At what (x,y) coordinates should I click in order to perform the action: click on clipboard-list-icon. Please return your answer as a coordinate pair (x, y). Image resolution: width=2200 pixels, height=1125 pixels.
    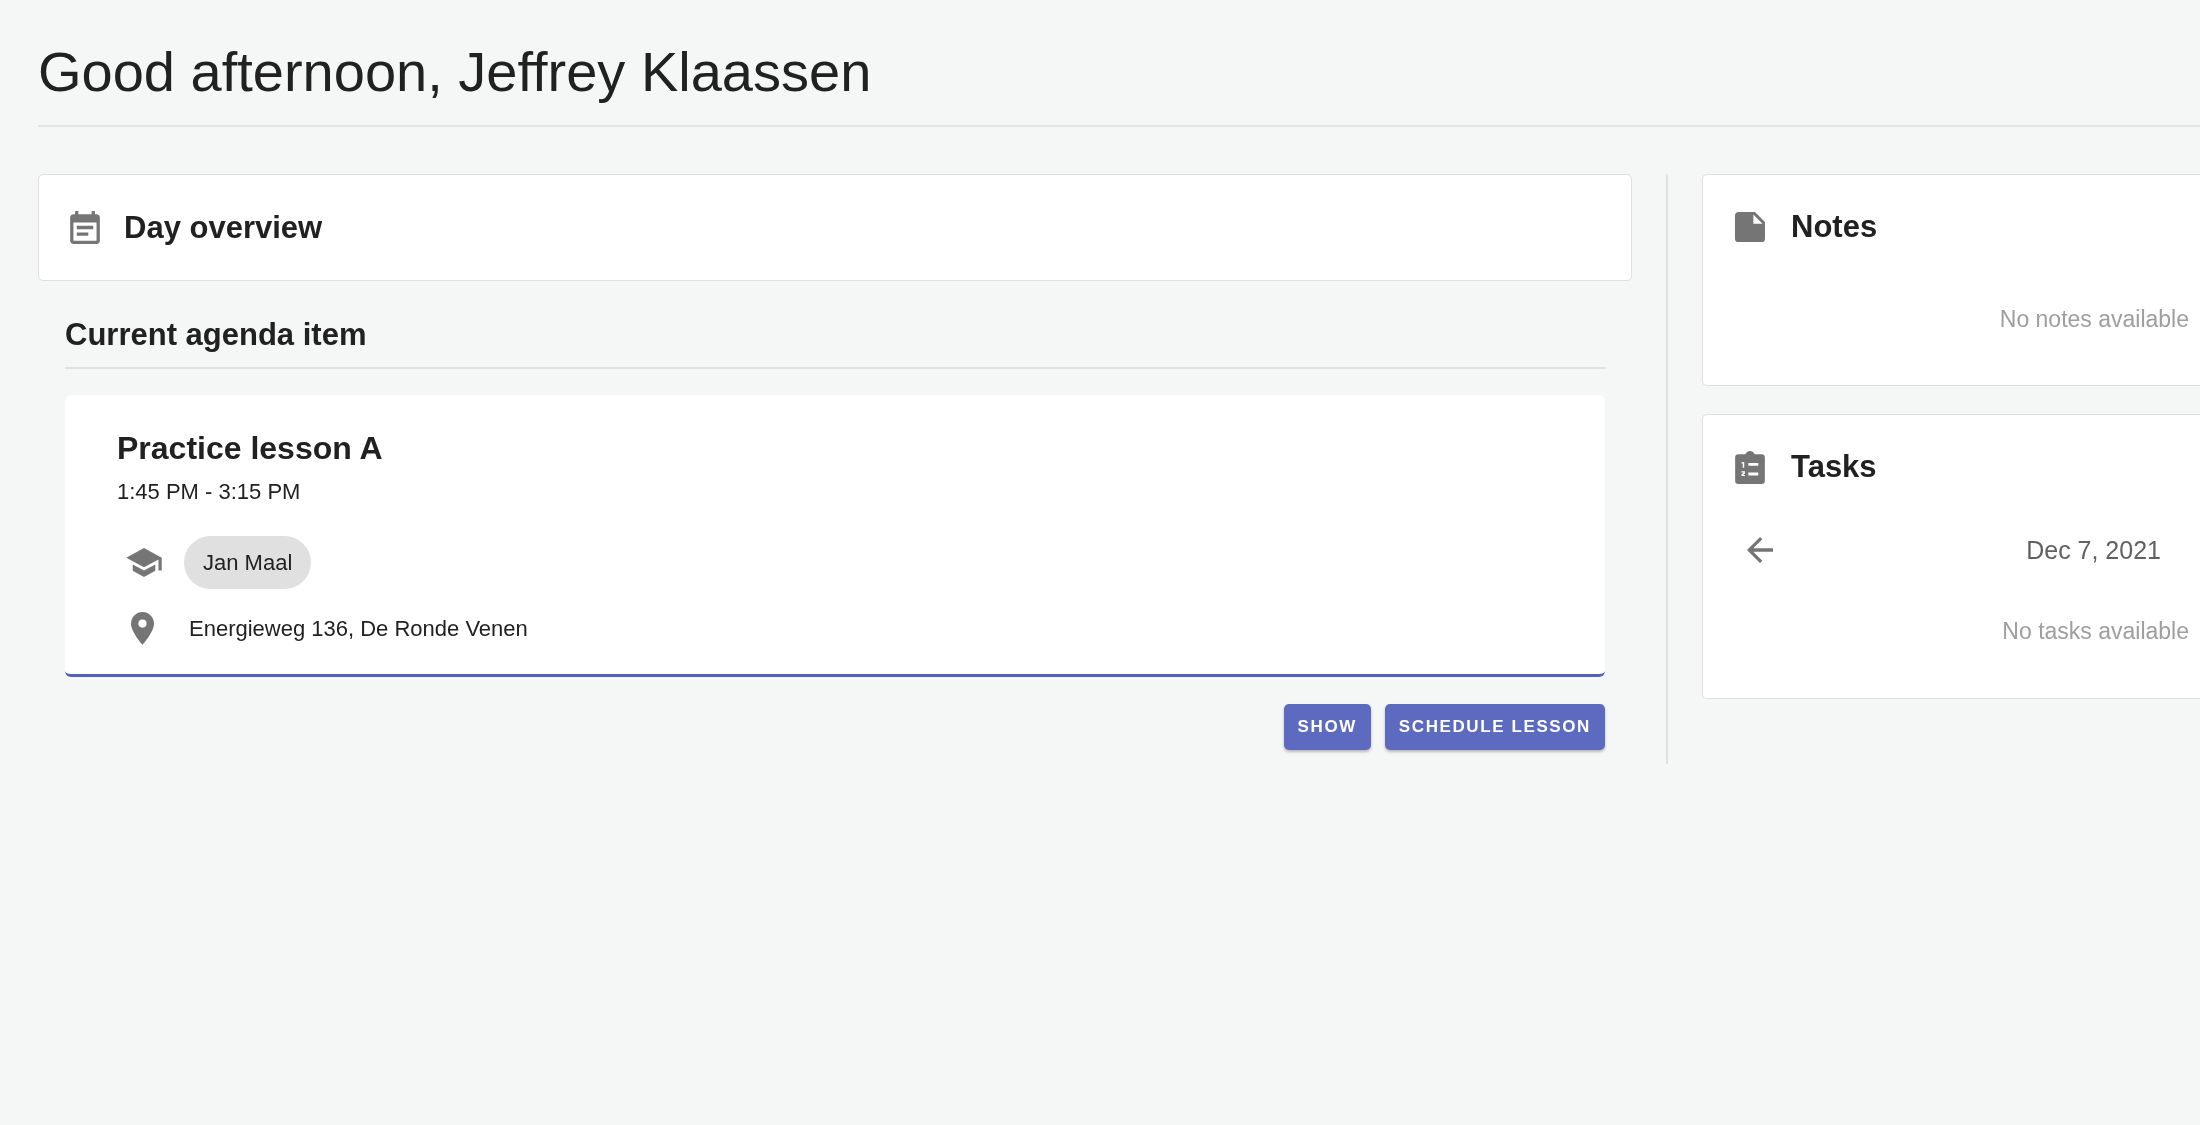
    Looking at the image, I should click on (1750, 467).